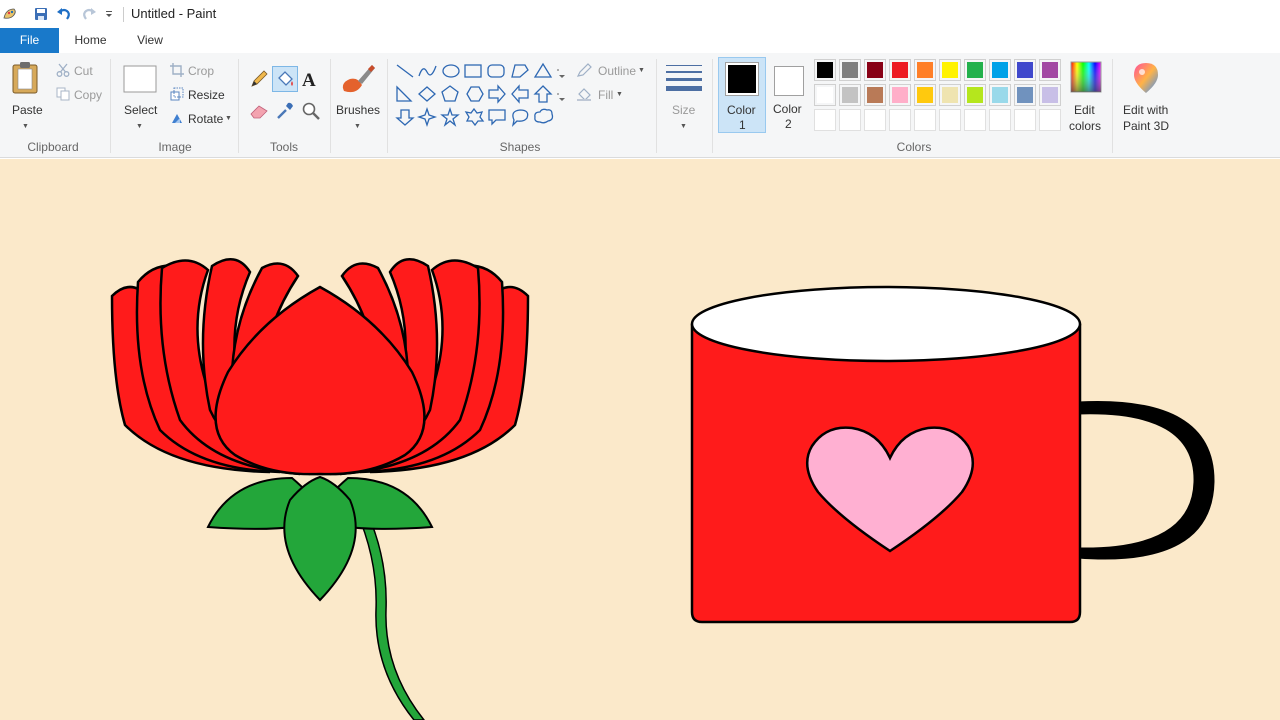 The width and height of the screenshot is (1280, 720). What do you see at coordinates (10, 14) in the screenshot?
I see `paint-app-icon` at bounding box center [10, 14].